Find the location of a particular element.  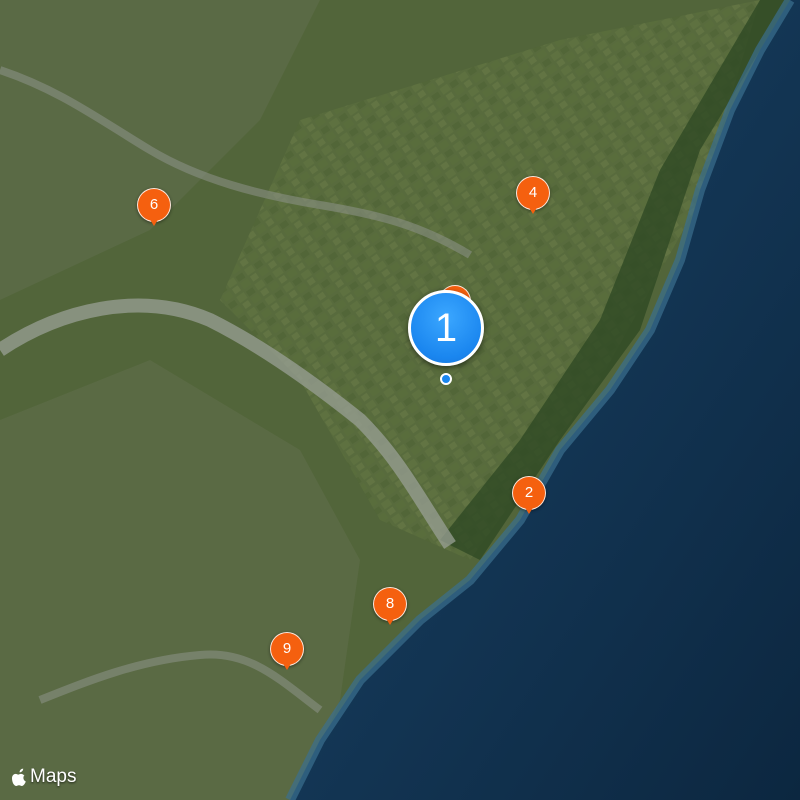

map-pin-6: 6 is located at coordinates (154, 210).